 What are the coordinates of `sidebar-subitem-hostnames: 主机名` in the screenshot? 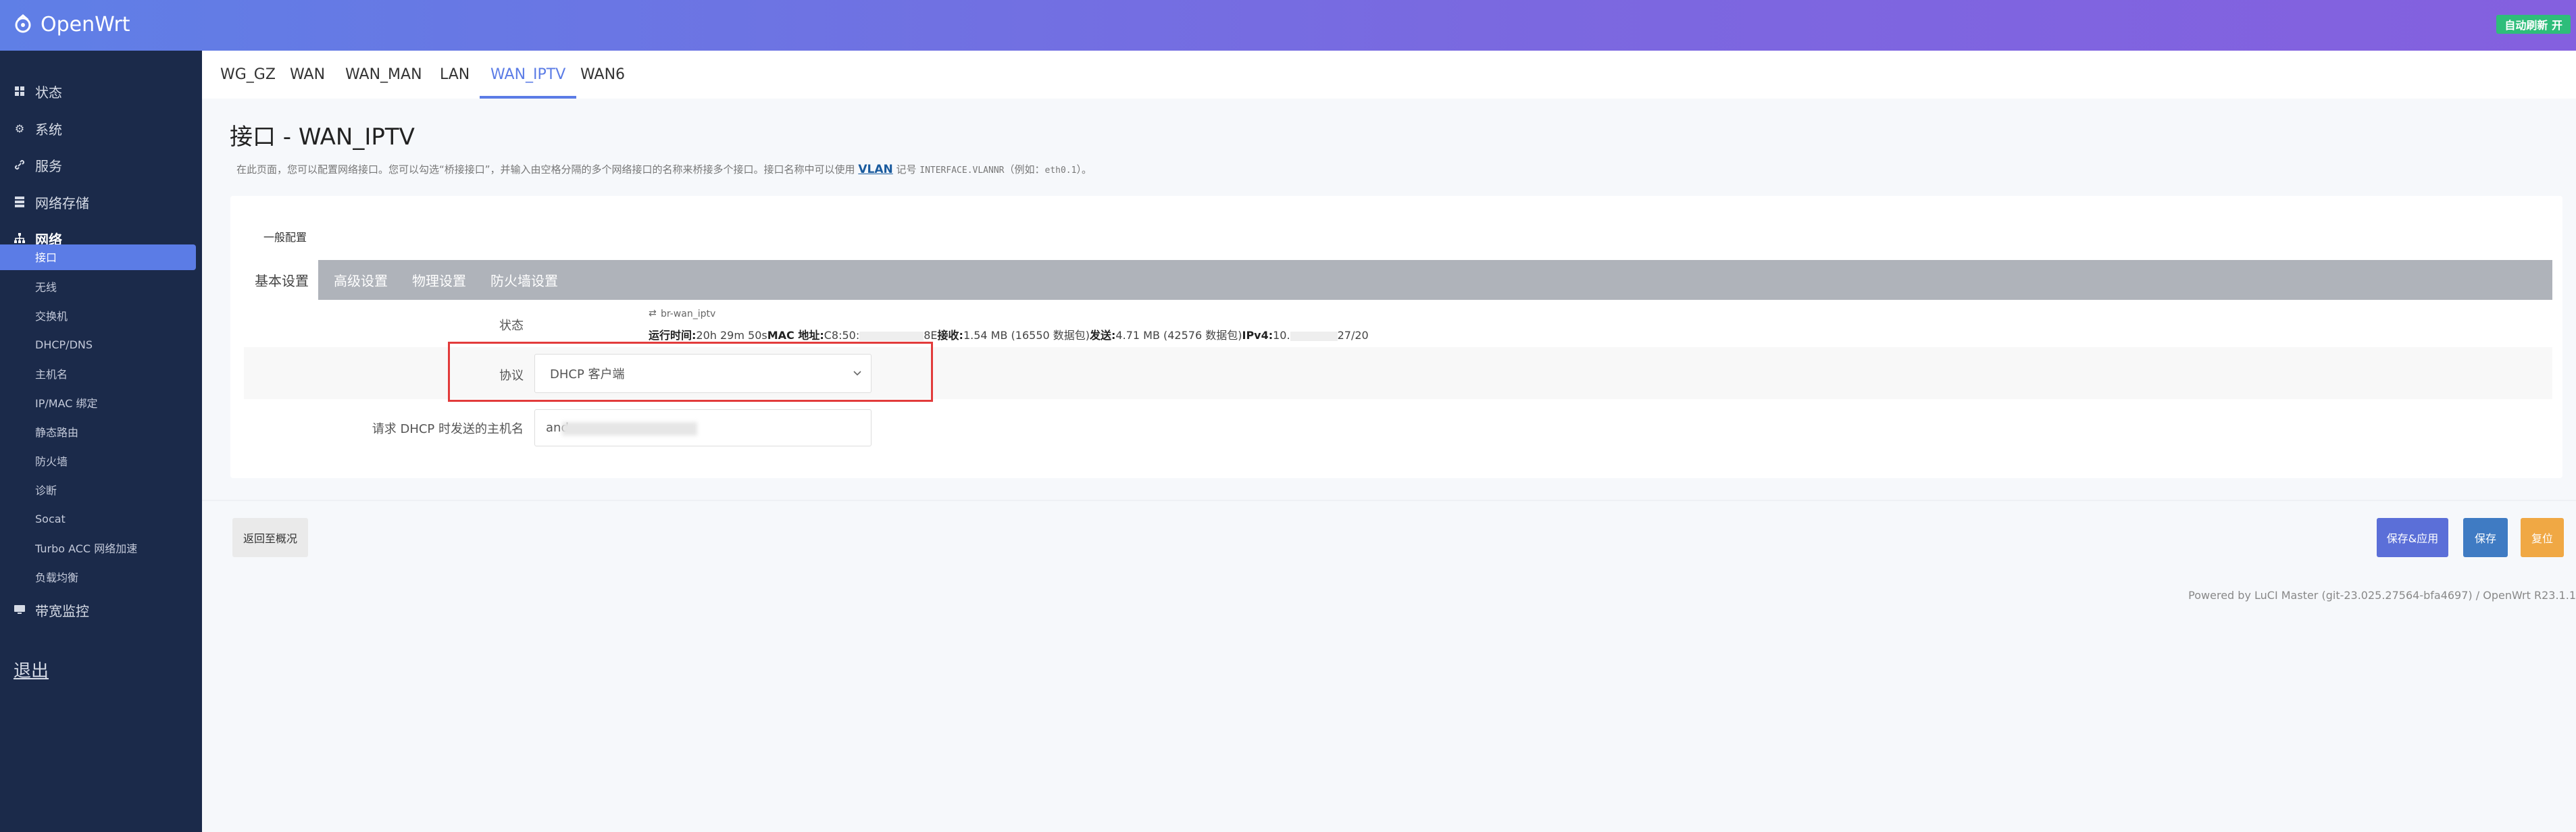 It's located at (101, 374).